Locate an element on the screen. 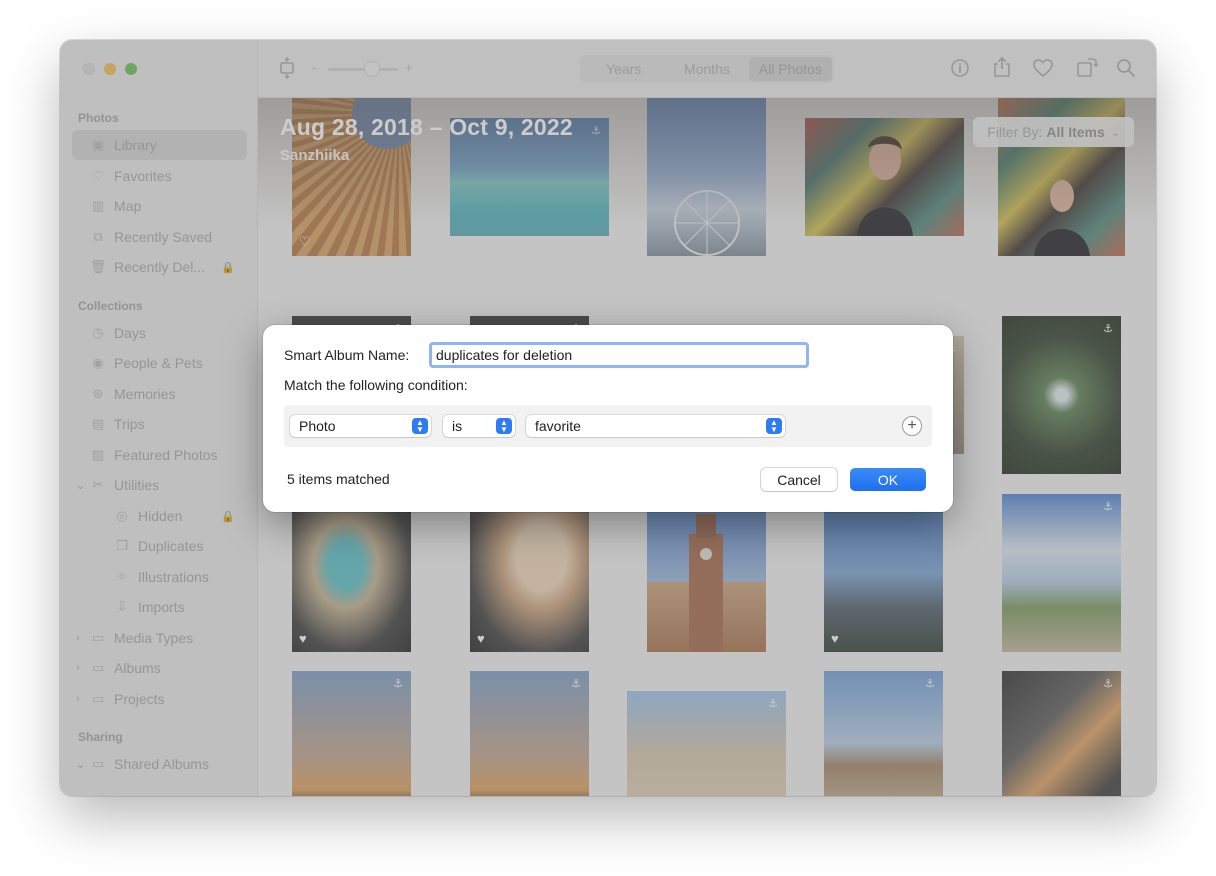  smart-album-name-input is located at coordinates (619, 355).